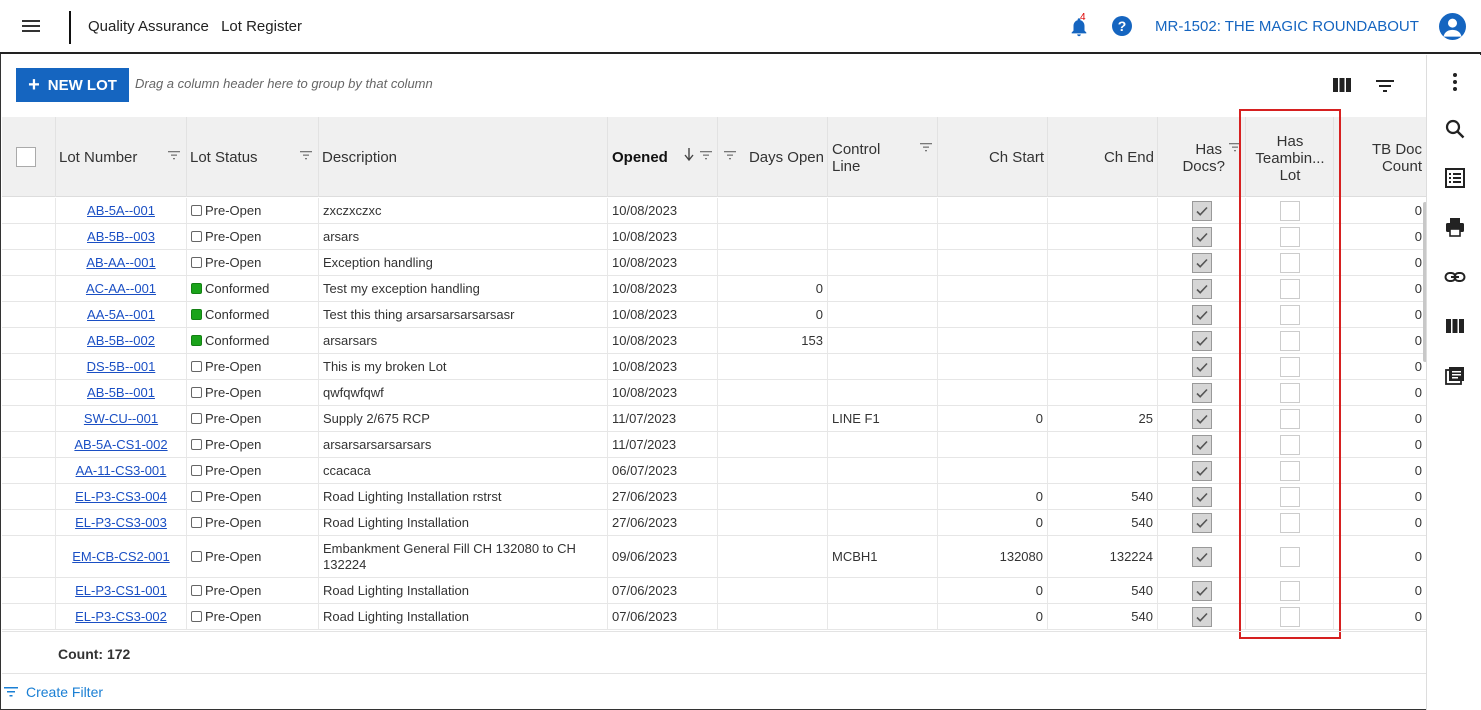  Describe the element at coordinates (148, 26) in the screenshot. I see `breadcrumb-quality-assurance: Quality Assurance` at that location.